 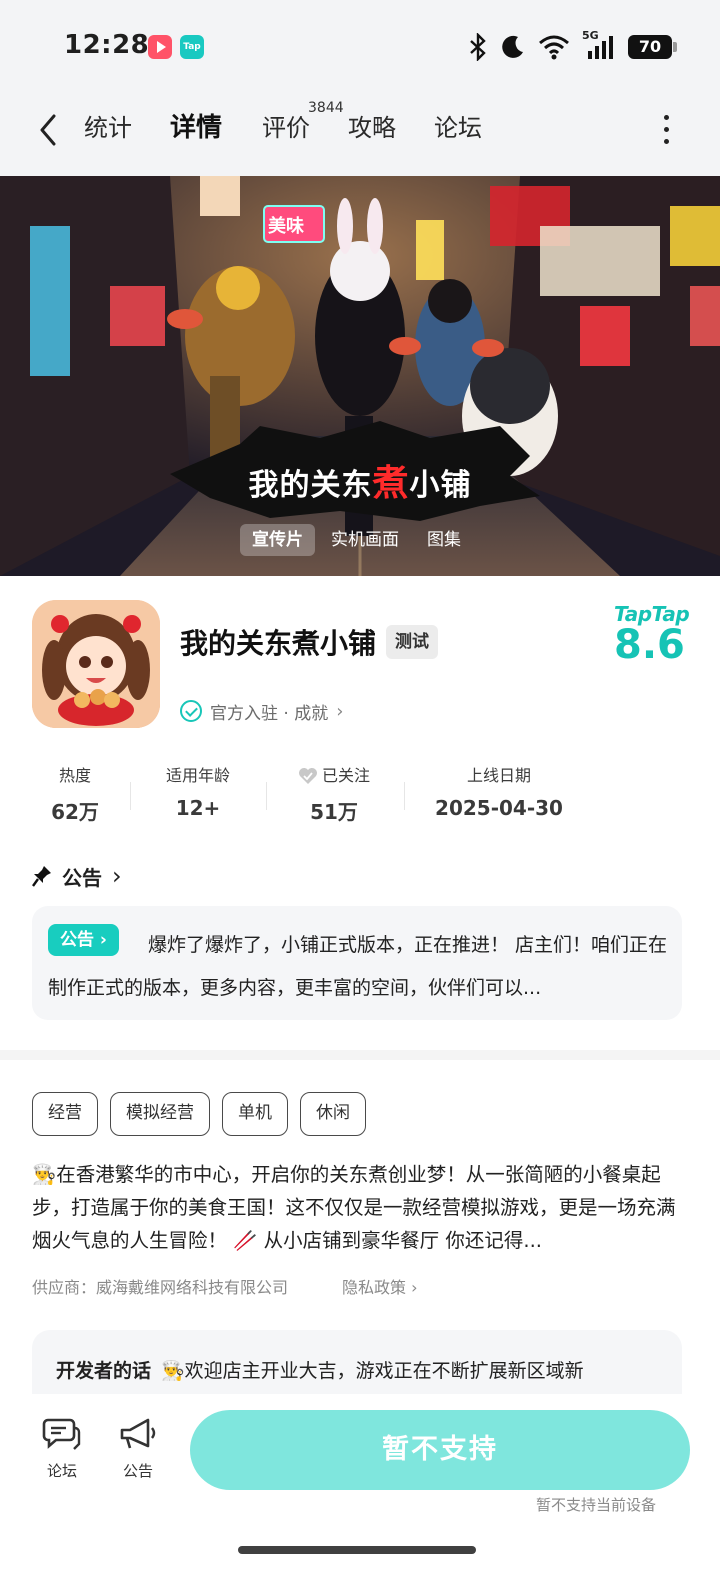 I want to click on bottom-action-bar: 论坛 公告 暂不支持 暂不支持当前设备, so click(x=360, y=1488).